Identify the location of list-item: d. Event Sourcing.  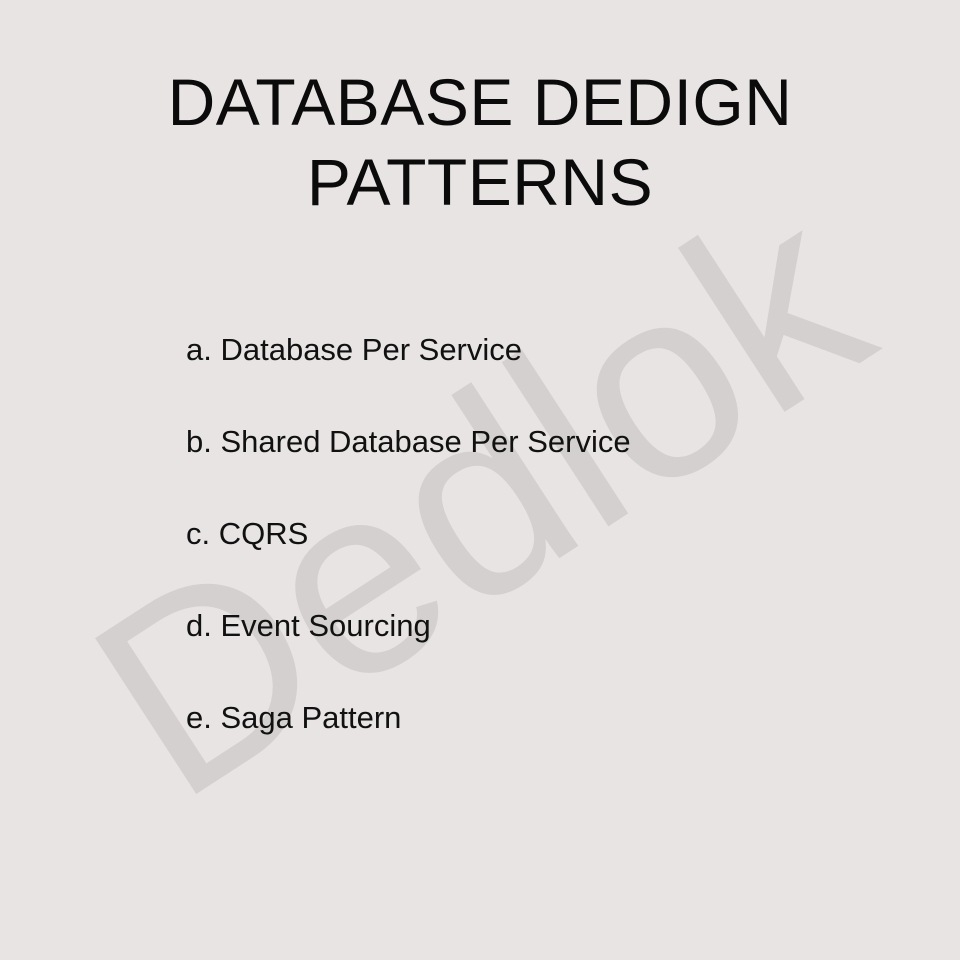
(308, 625).